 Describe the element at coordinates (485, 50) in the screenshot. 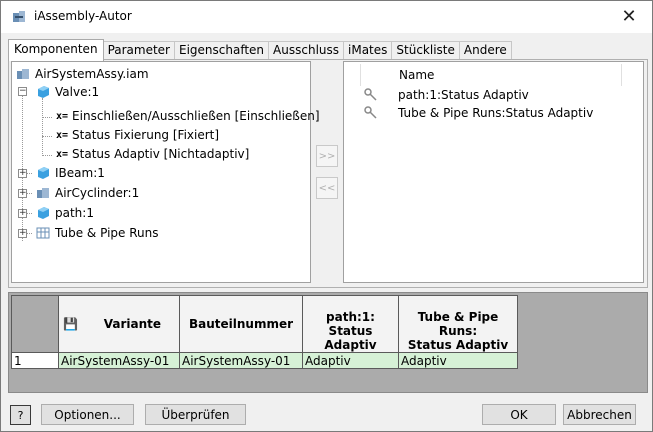

I see `tab-andere: Andere` at that location.